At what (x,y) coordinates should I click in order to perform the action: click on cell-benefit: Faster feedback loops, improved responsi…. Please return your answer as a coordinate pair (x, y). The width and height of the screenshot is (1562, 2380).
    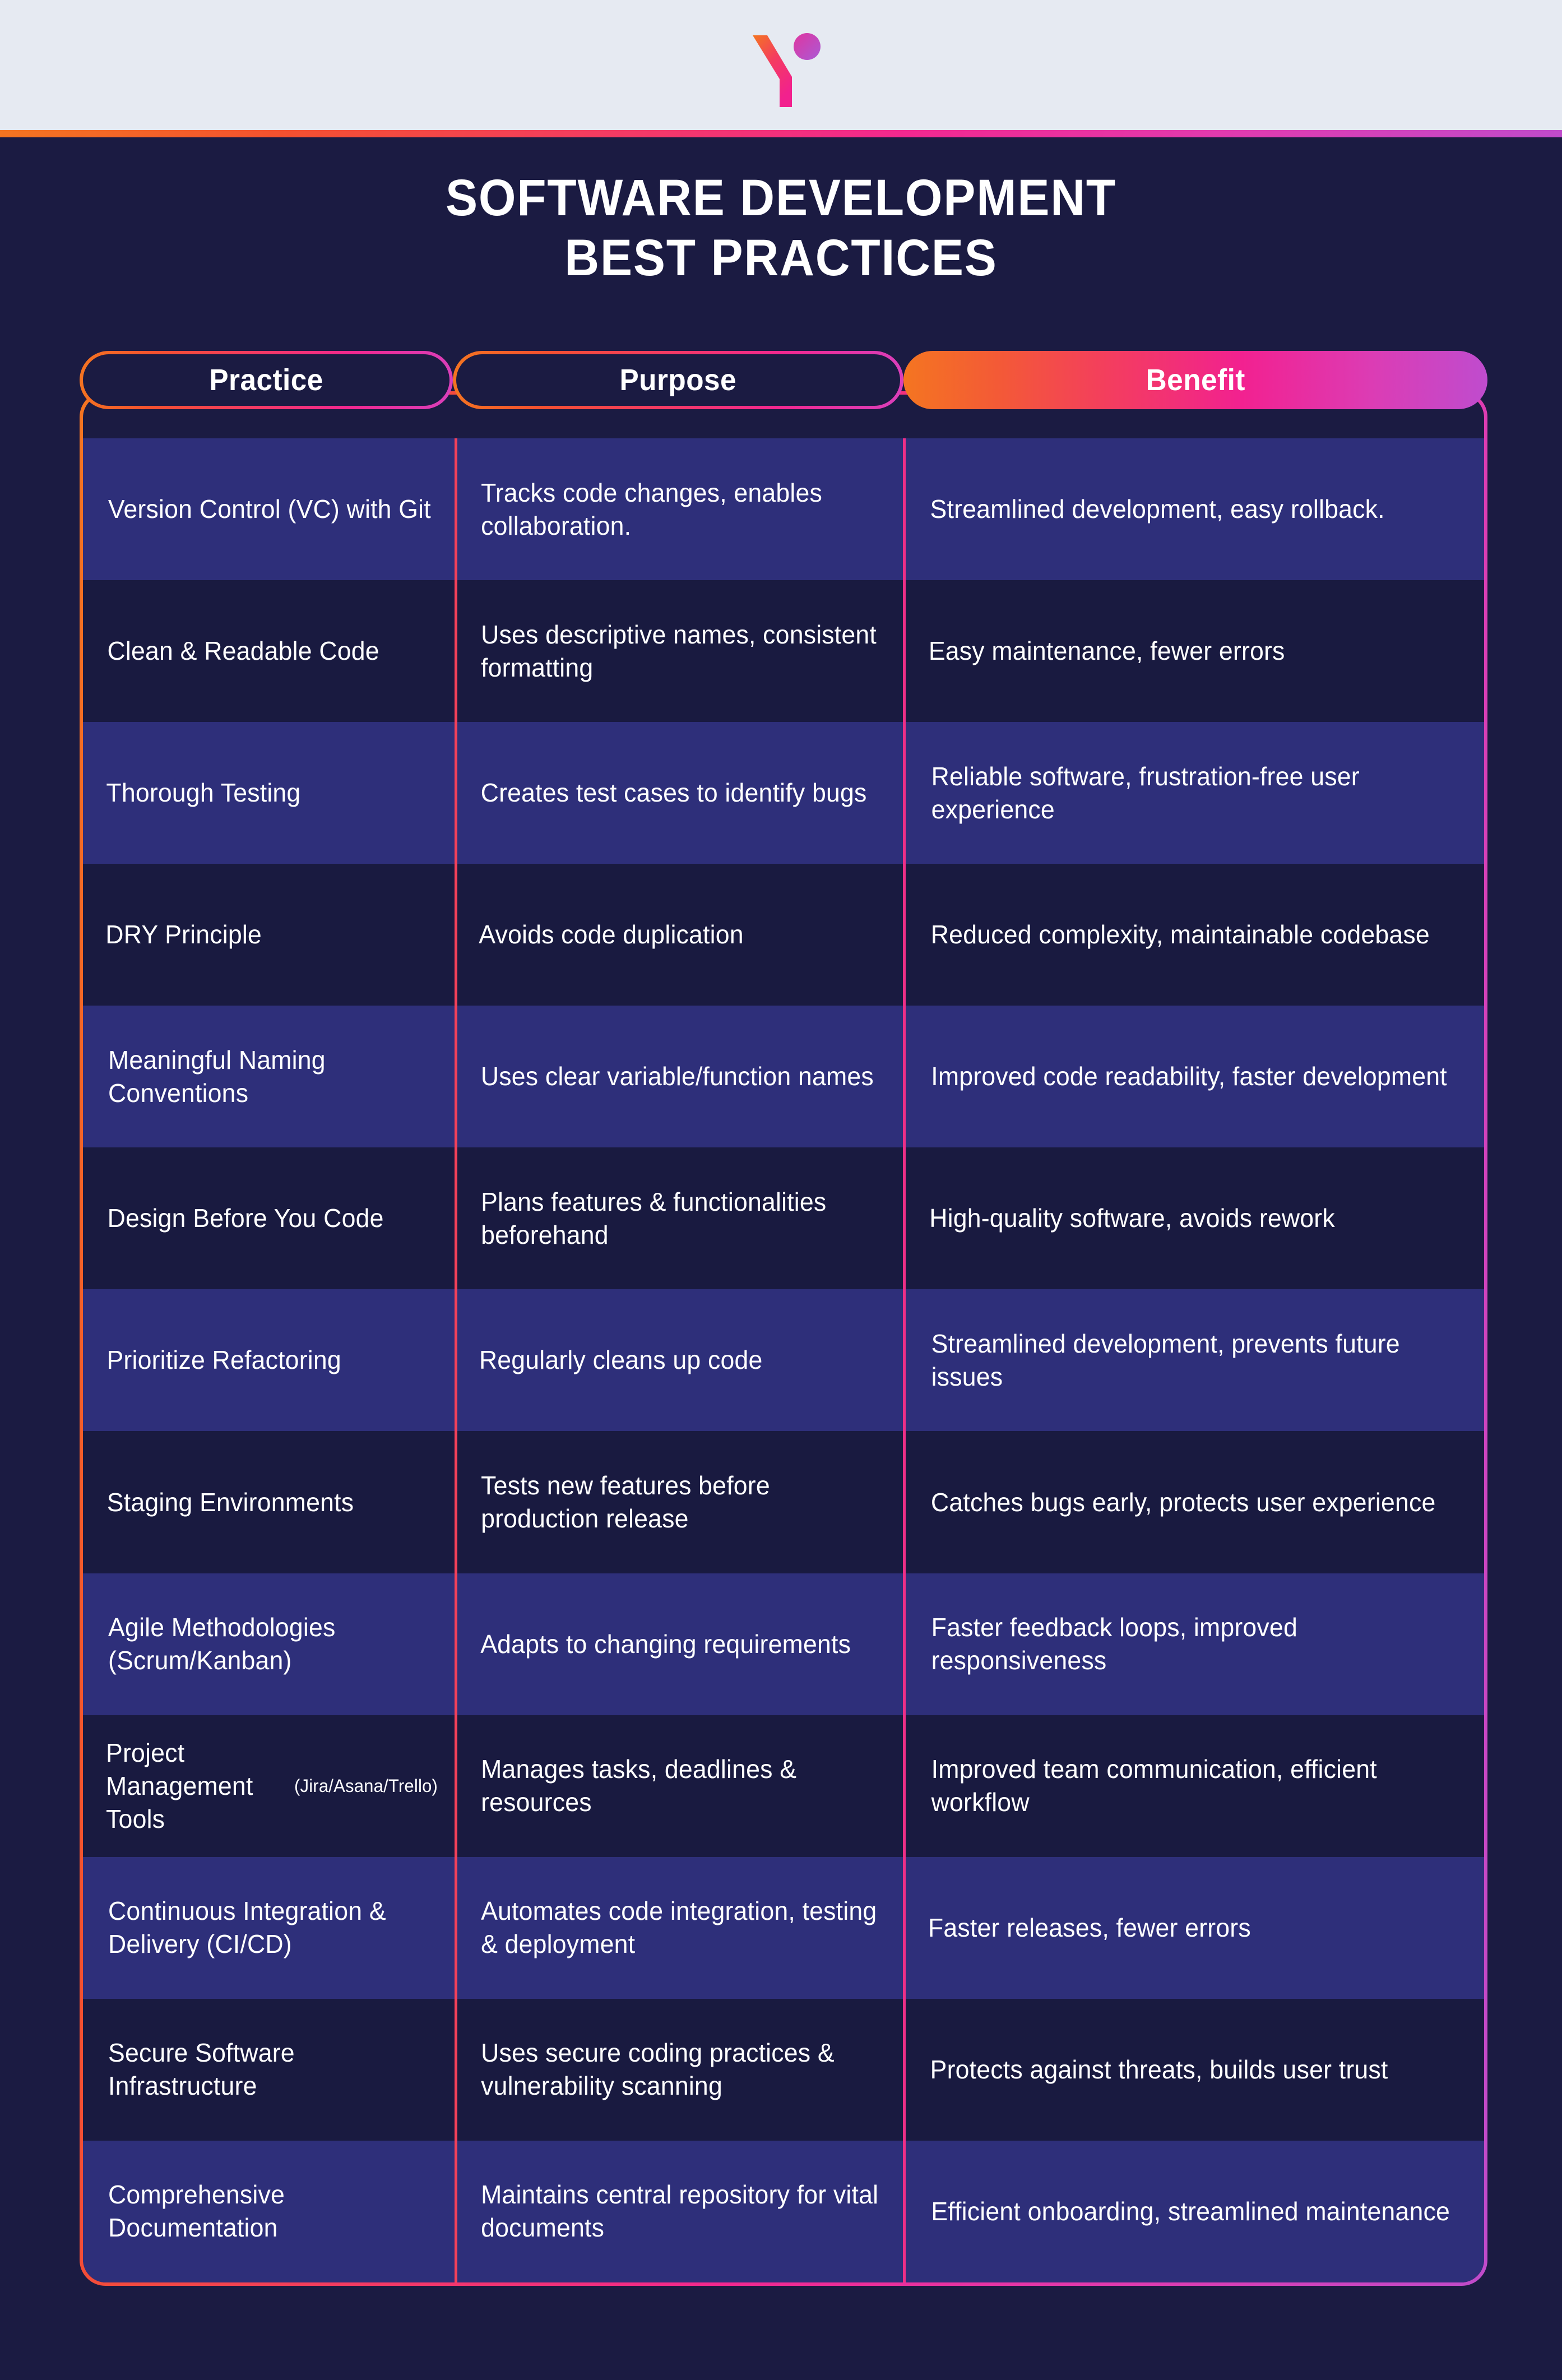
    Looking at the image, I should click on (1193, 1644).